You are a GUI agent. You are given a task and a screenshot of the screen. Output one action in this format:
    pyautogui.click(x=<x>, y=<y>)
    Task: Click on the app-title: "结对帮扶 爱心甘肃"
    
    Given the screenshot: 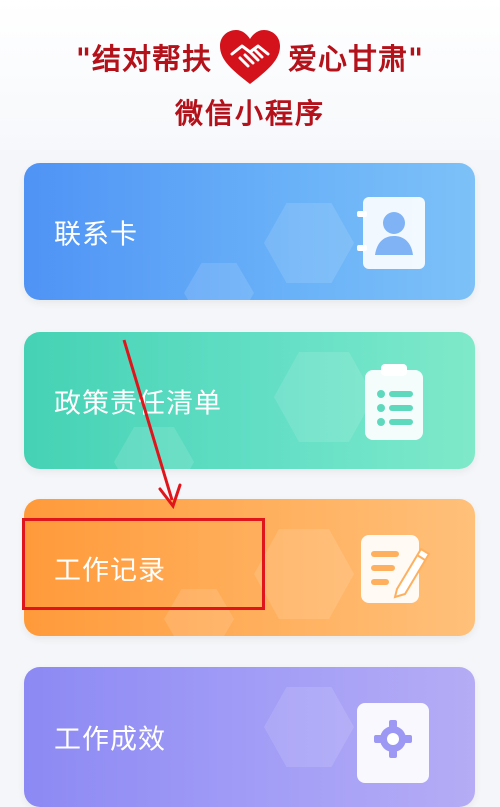 What is the action you would take?
    pyautogui.click(x=250, y=57)
    